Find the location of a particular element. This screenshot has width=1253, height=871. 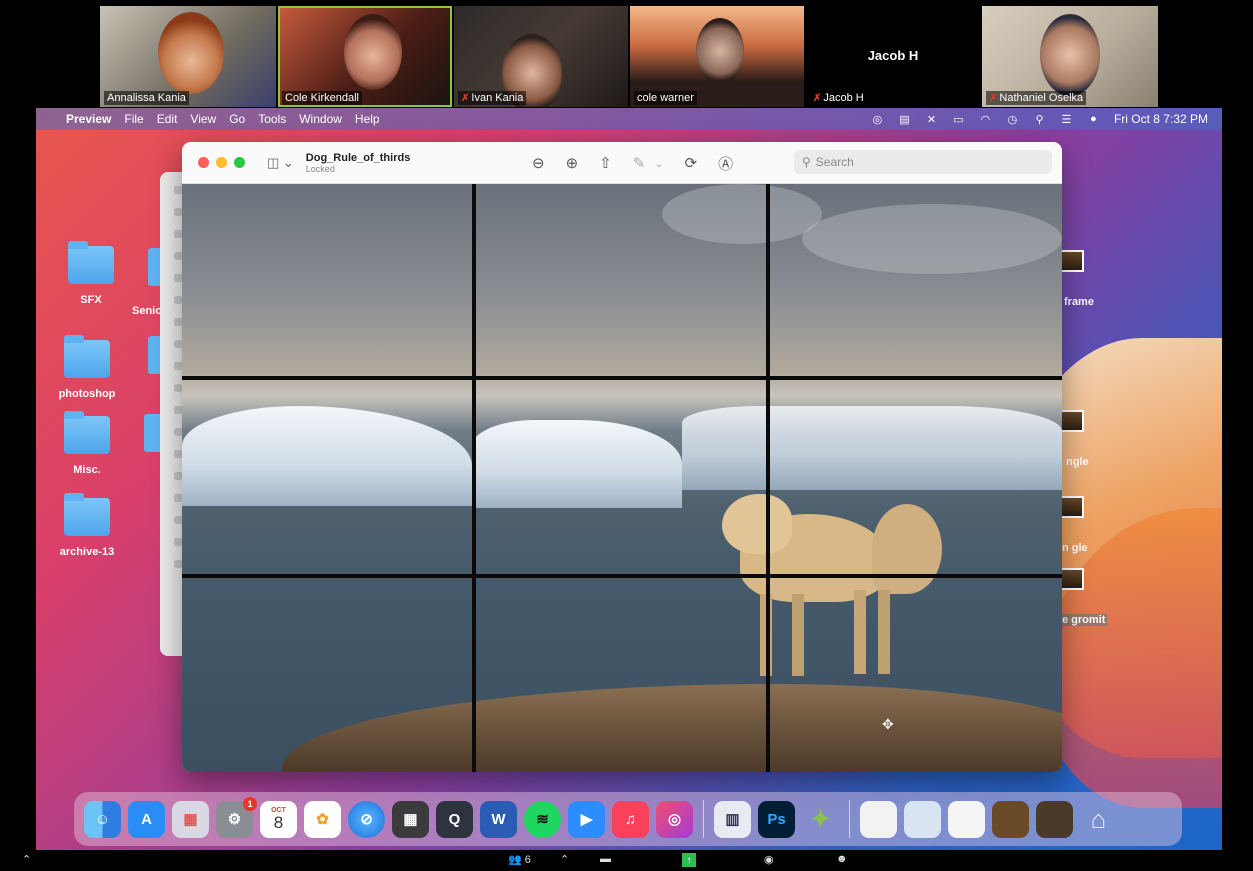

thirds-grid-line-vertical is located at coordinates (768, 478).